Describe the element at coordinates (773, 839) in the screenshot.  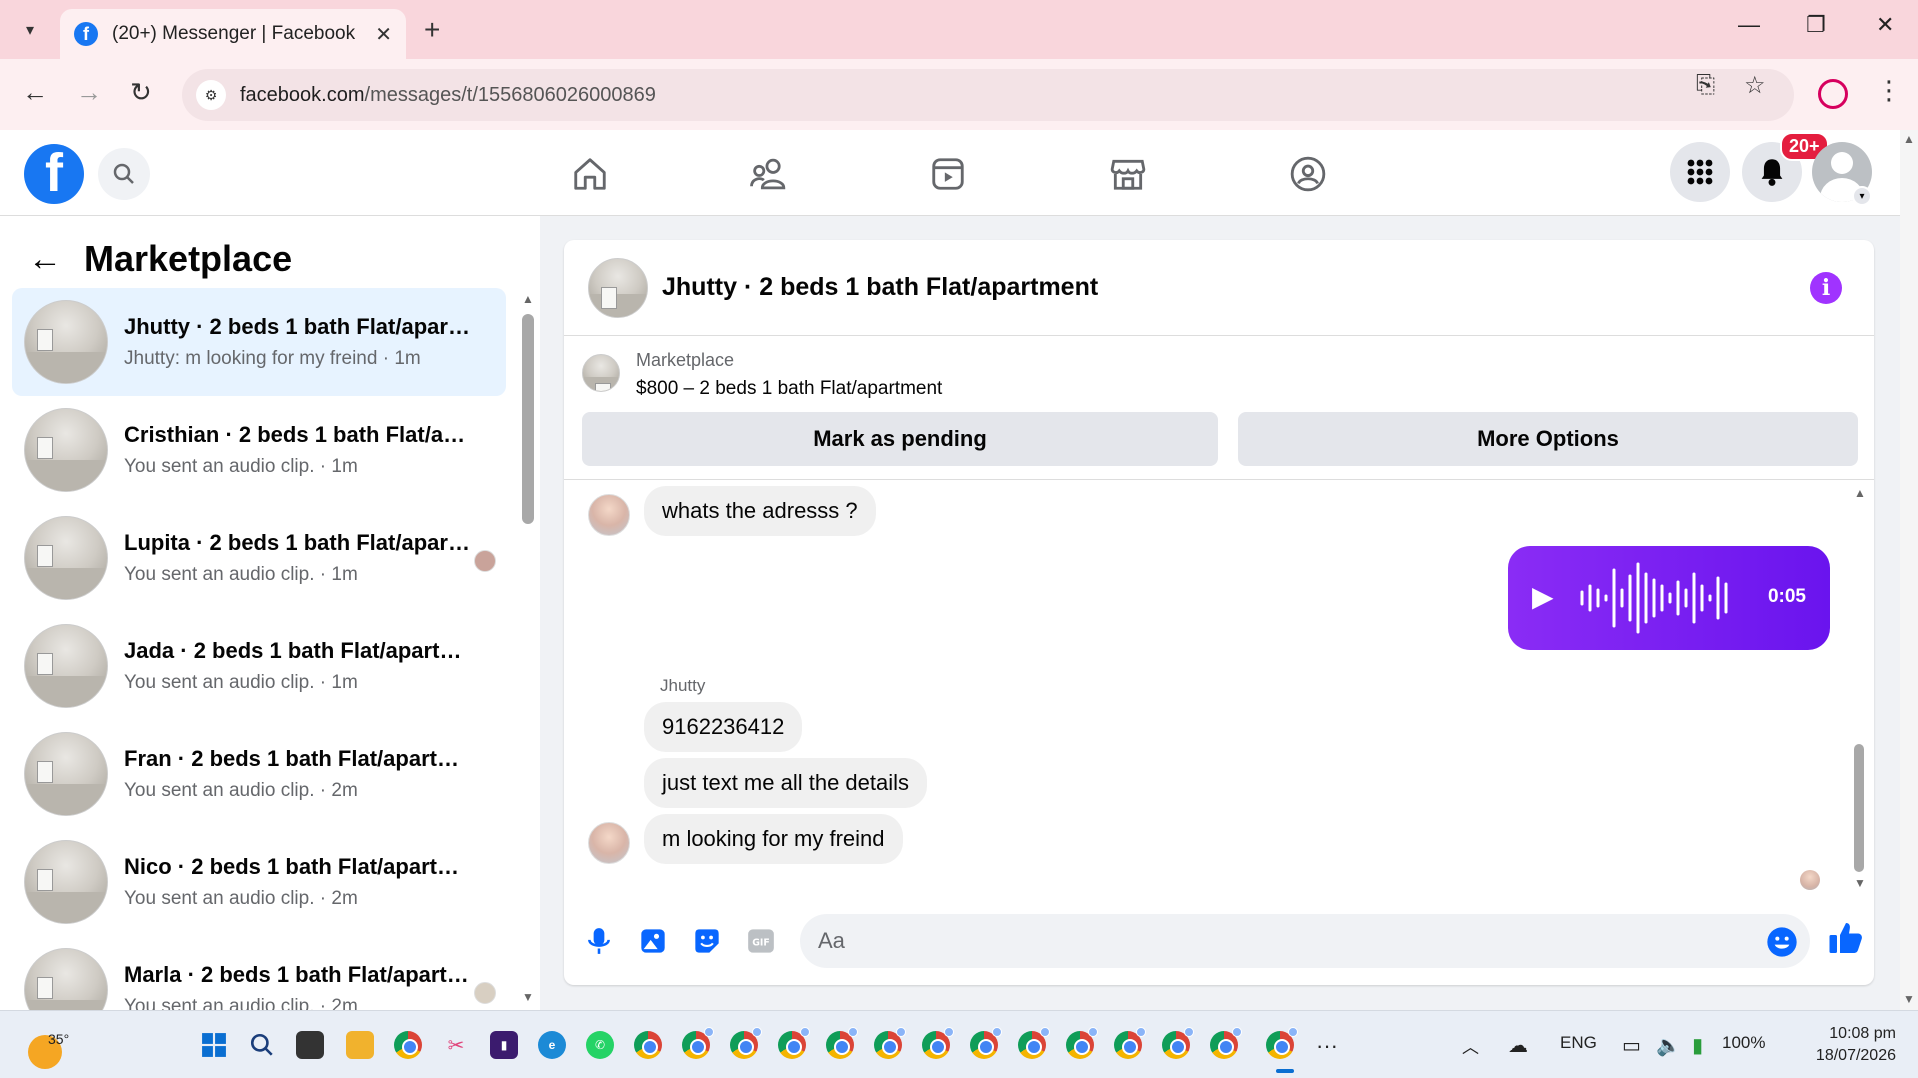
I see `message-bubble: m looking for my freind` at that location.